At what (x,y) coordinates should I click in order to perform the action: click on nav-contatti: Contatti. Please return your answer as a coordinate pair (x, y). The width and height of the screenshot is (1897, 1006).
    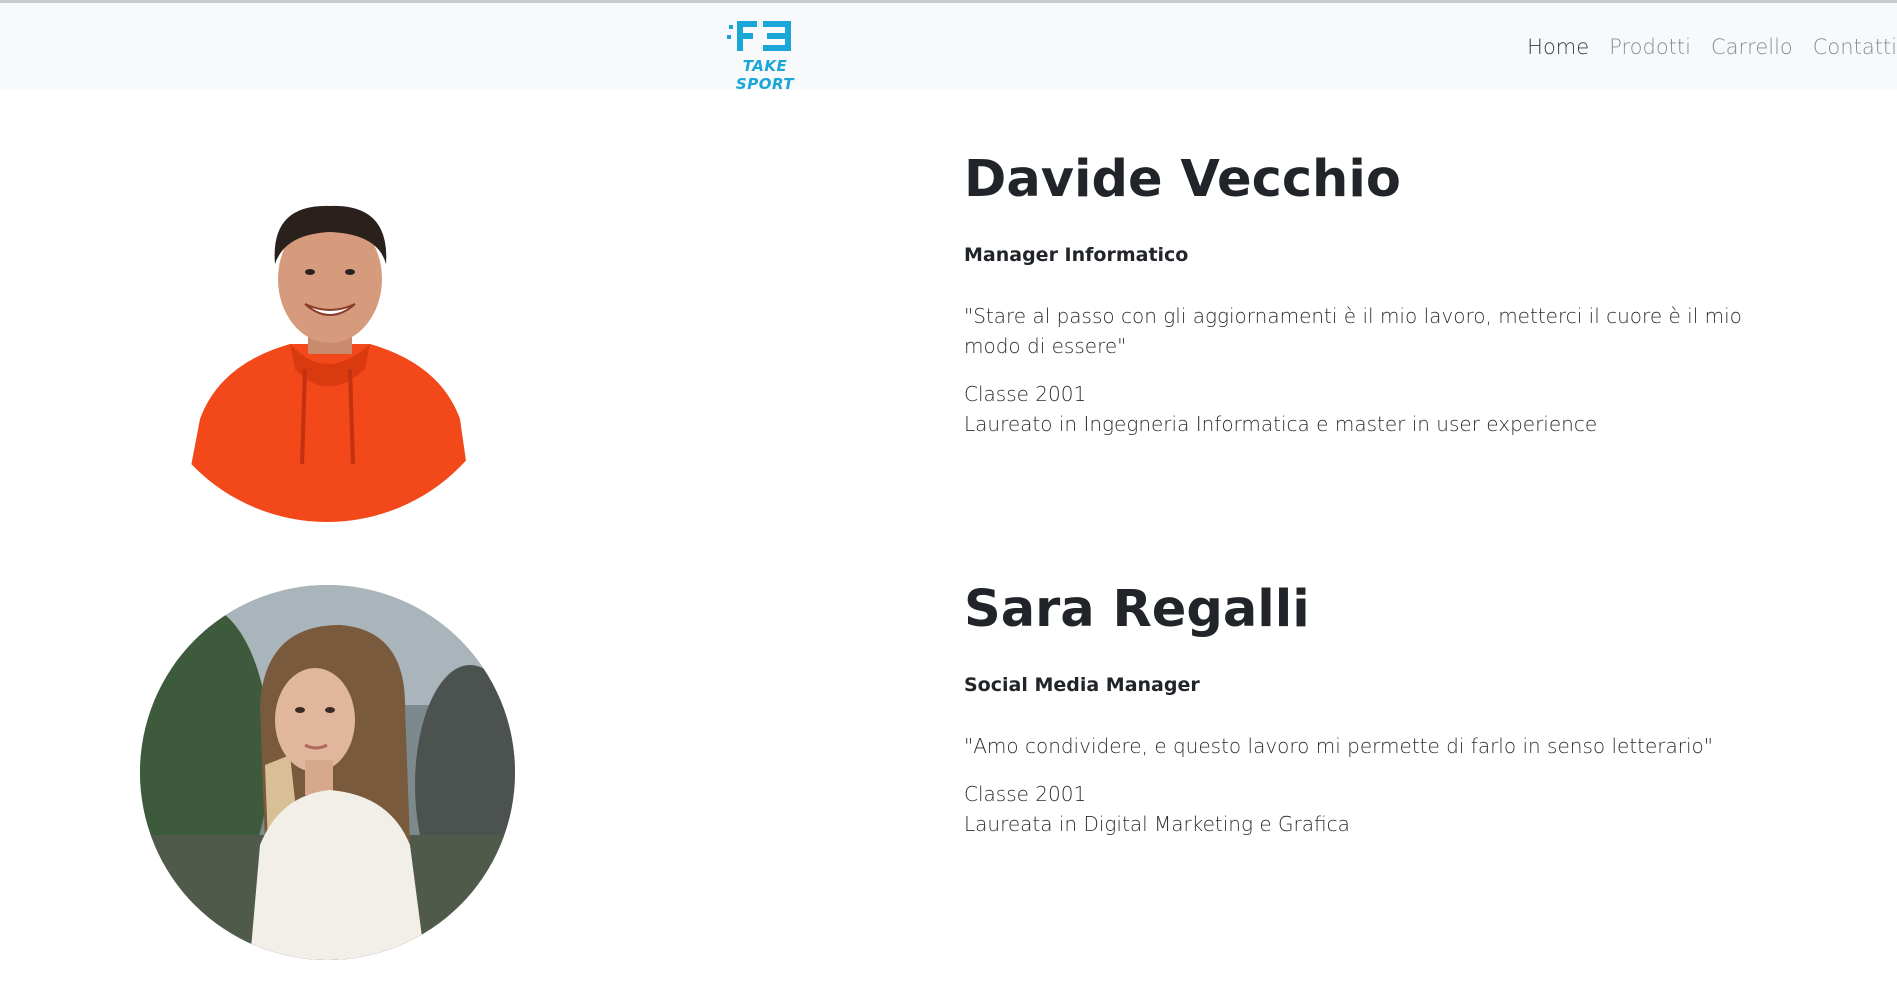
    Looking at the image, I should click on (1855, 47).